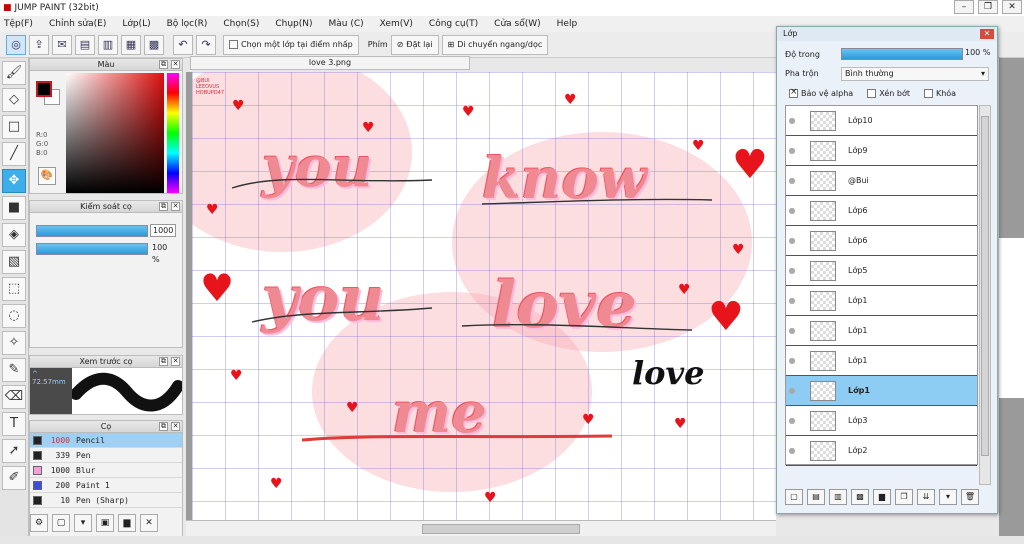  I want to click on move-mode-icon: ◎, so click(16, 44).